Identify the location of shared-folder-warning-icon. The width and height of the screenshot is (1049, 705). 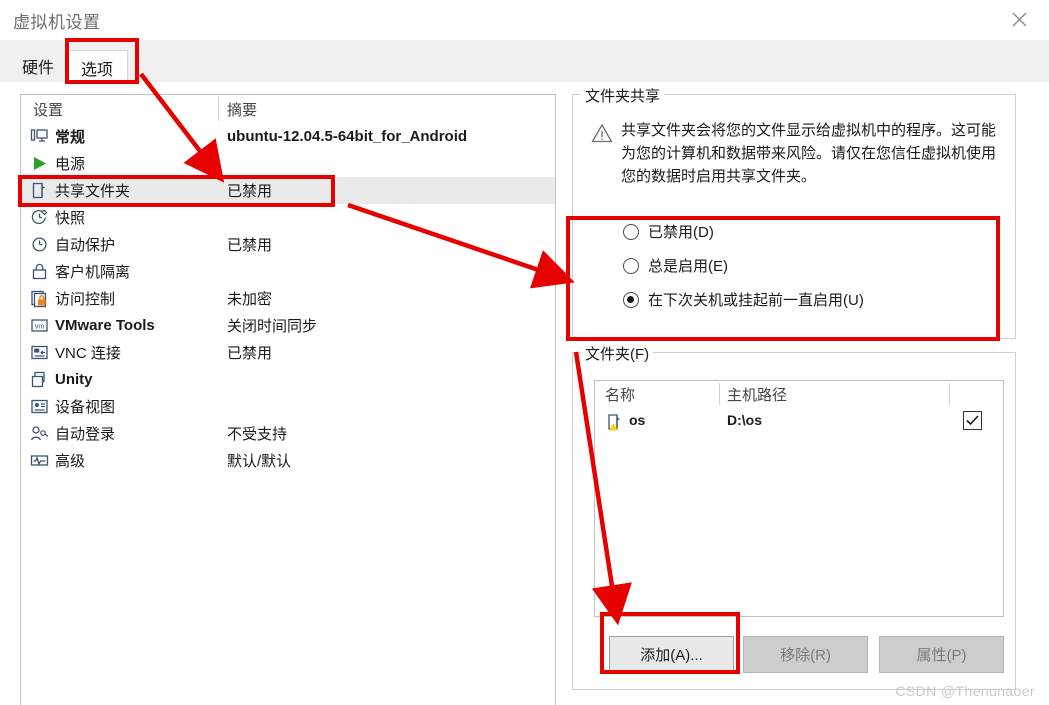
(615, 422).